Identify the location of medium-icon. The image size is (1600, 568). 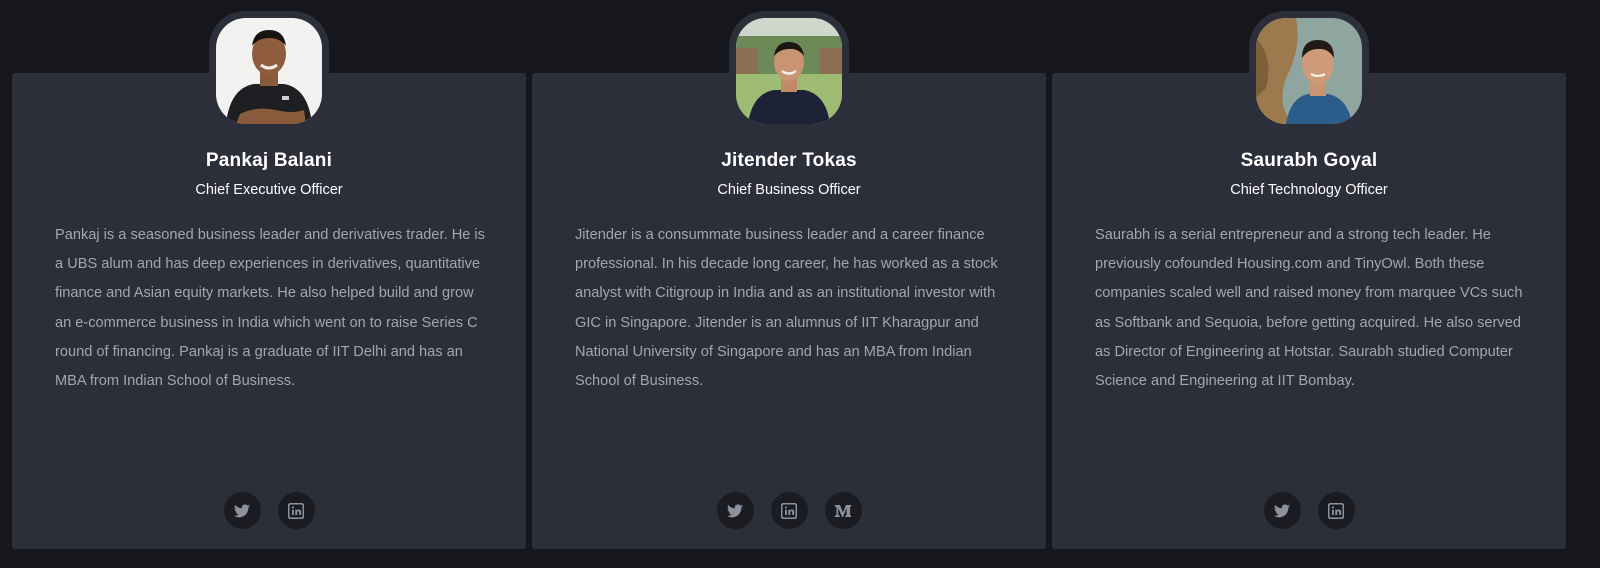
(843, 510).